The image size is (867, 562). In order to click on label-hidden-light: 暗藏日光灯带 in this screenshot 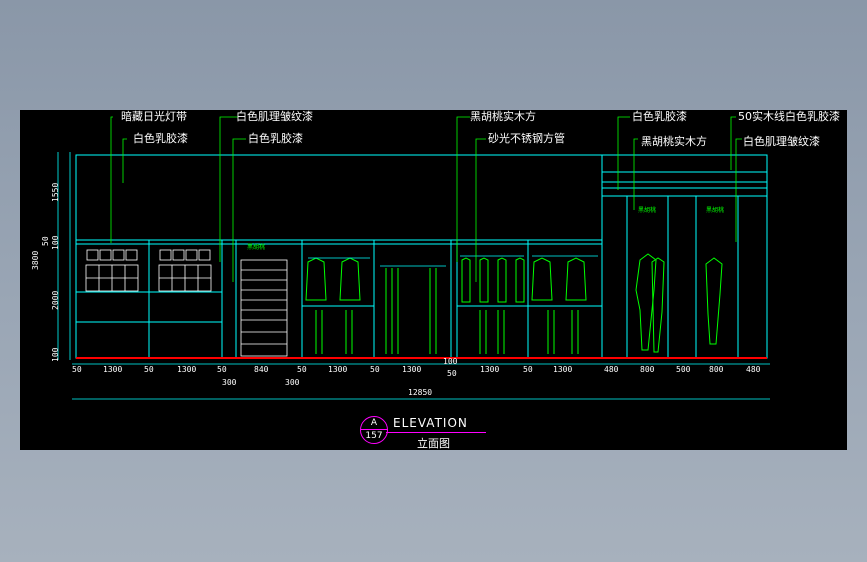, I will do `click(154, 116)`.